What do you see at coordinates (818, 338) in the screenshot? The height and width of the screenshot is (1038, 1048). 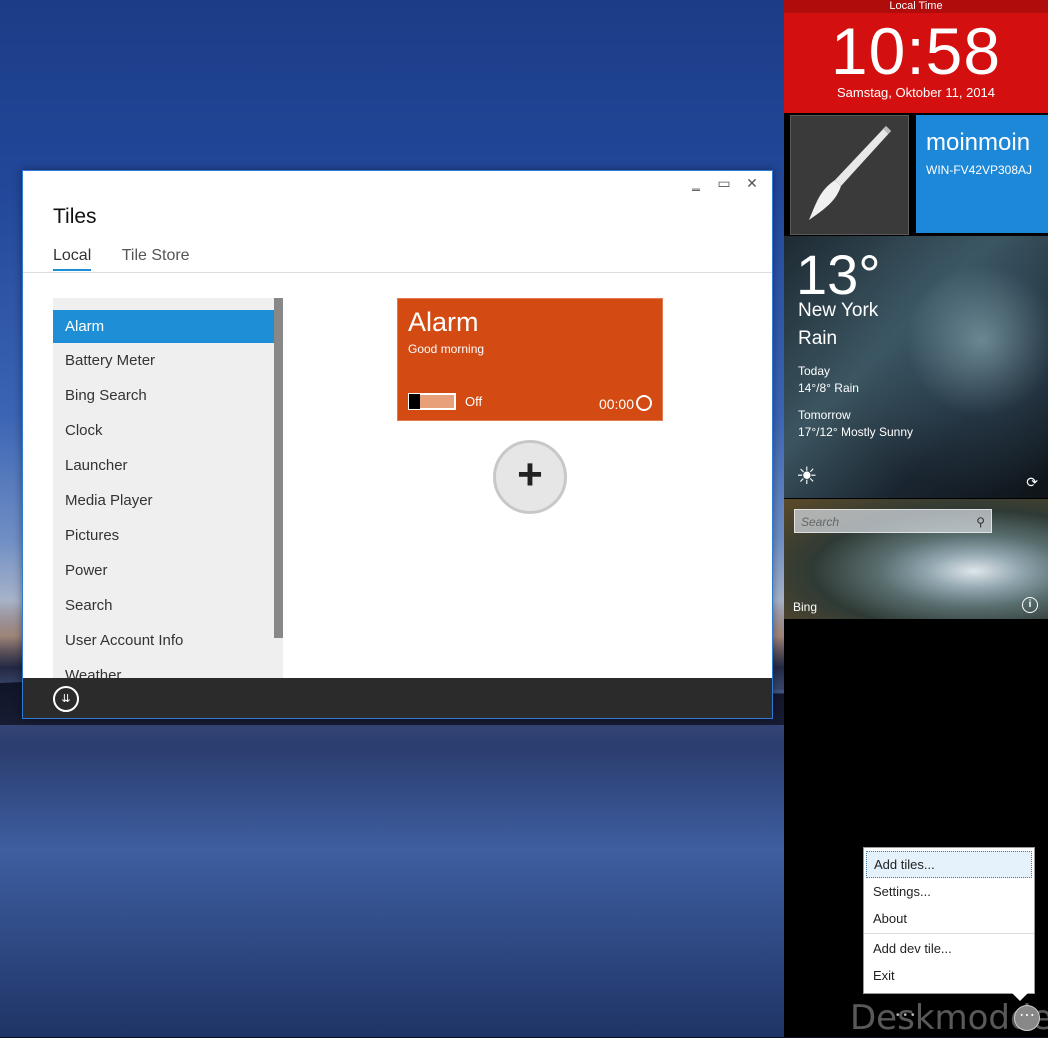 I see `weather-condition: Rain` at bounding box center [818, 338].